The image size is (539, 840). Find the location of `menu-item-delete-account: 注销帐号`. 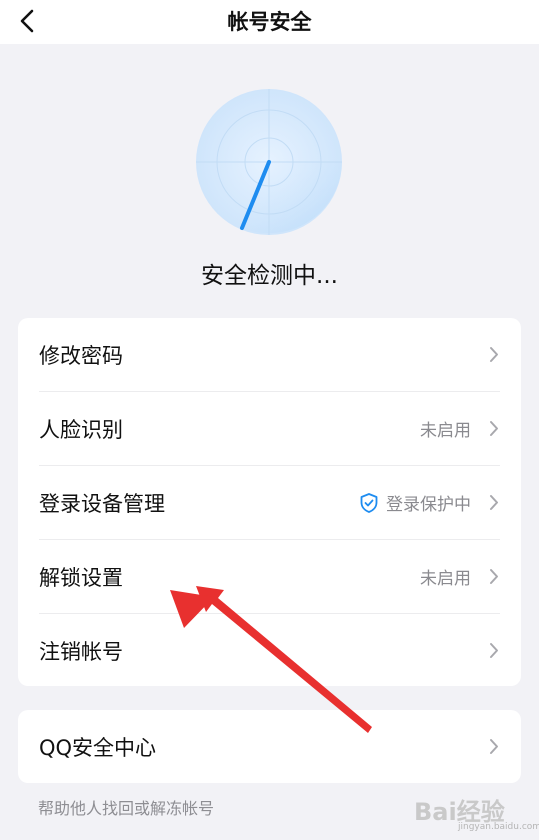

menu-item-delete-account: 注销帐号 is located at coordinates (269, 650).